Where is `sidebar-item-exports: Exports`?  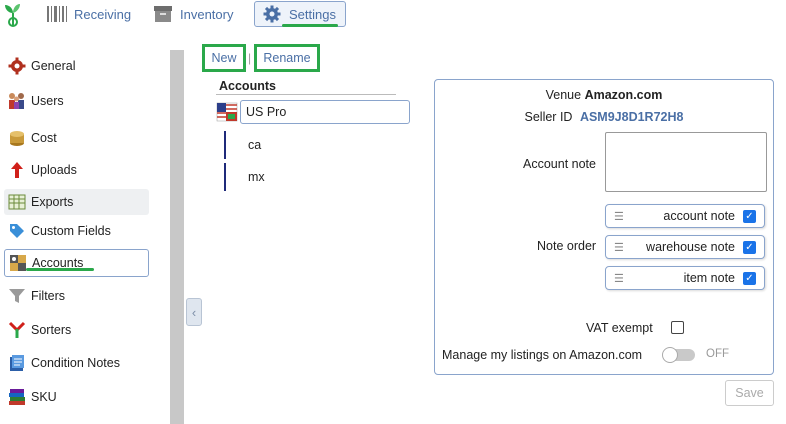
sidebar-item-exports: Exports is located at coordinates (76, 202).